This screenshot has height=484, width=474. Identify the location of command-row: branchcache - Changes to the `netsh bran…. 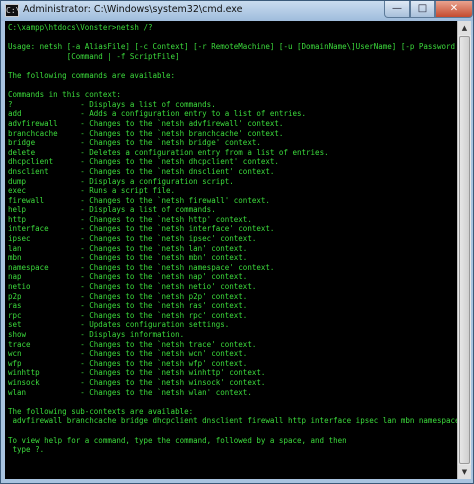
(145, 133).